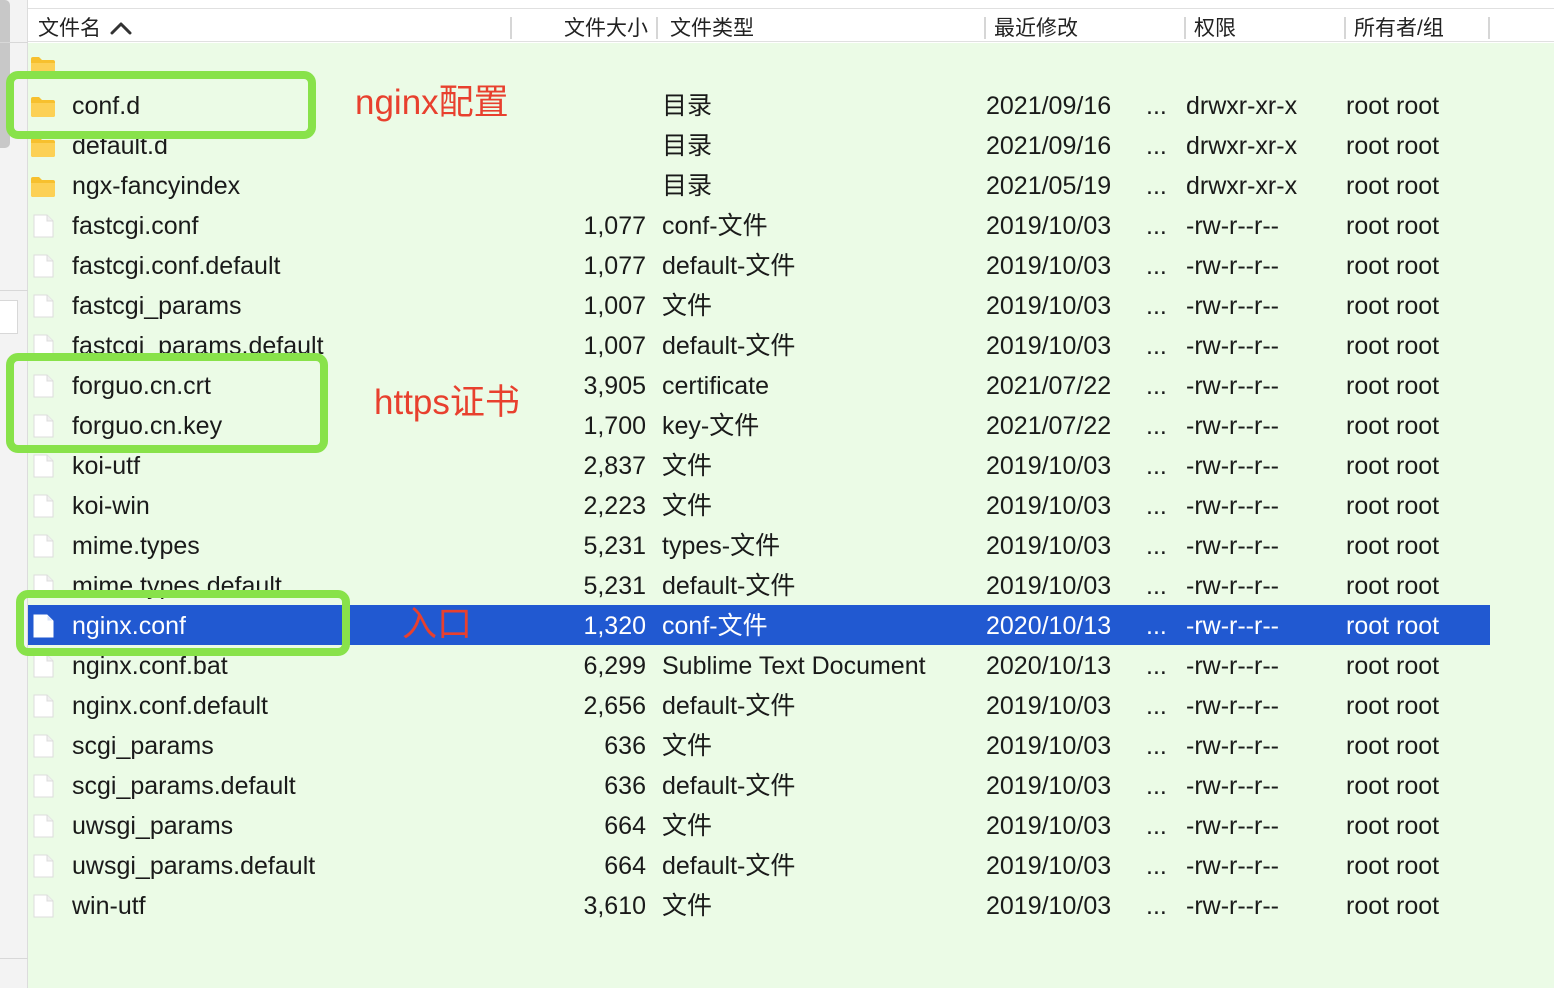 This screenshot has width=1554, height=988. Describe the element at coordinates (109, 906) in the screenshot. I see `file-name: win-utf` at that location.